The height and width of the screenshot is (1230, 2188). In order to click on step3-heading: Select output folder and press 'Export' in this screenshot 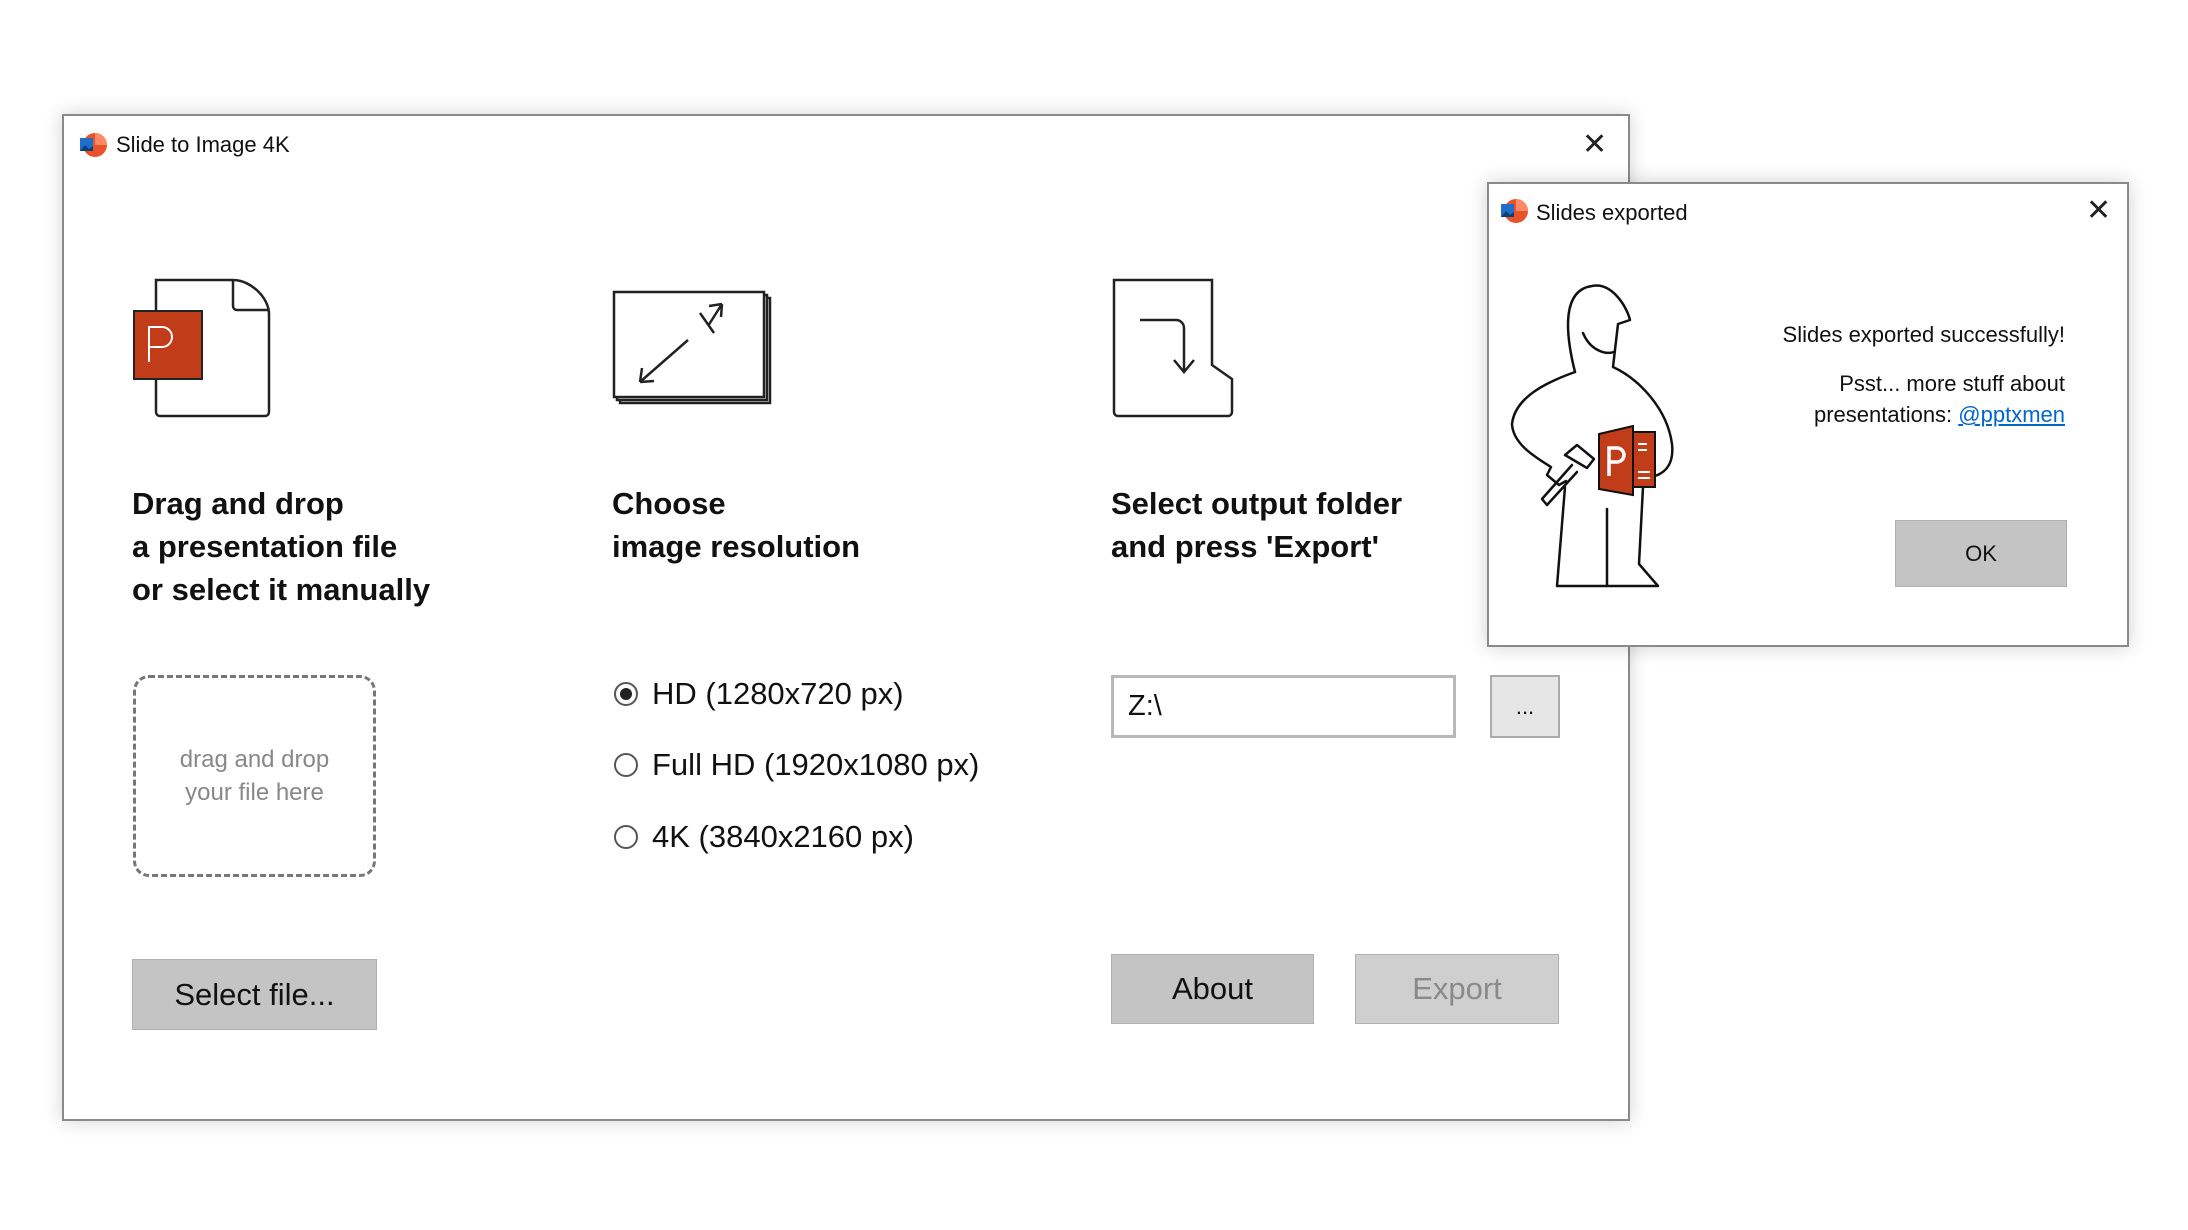, I will do `click(1256, 525)`.